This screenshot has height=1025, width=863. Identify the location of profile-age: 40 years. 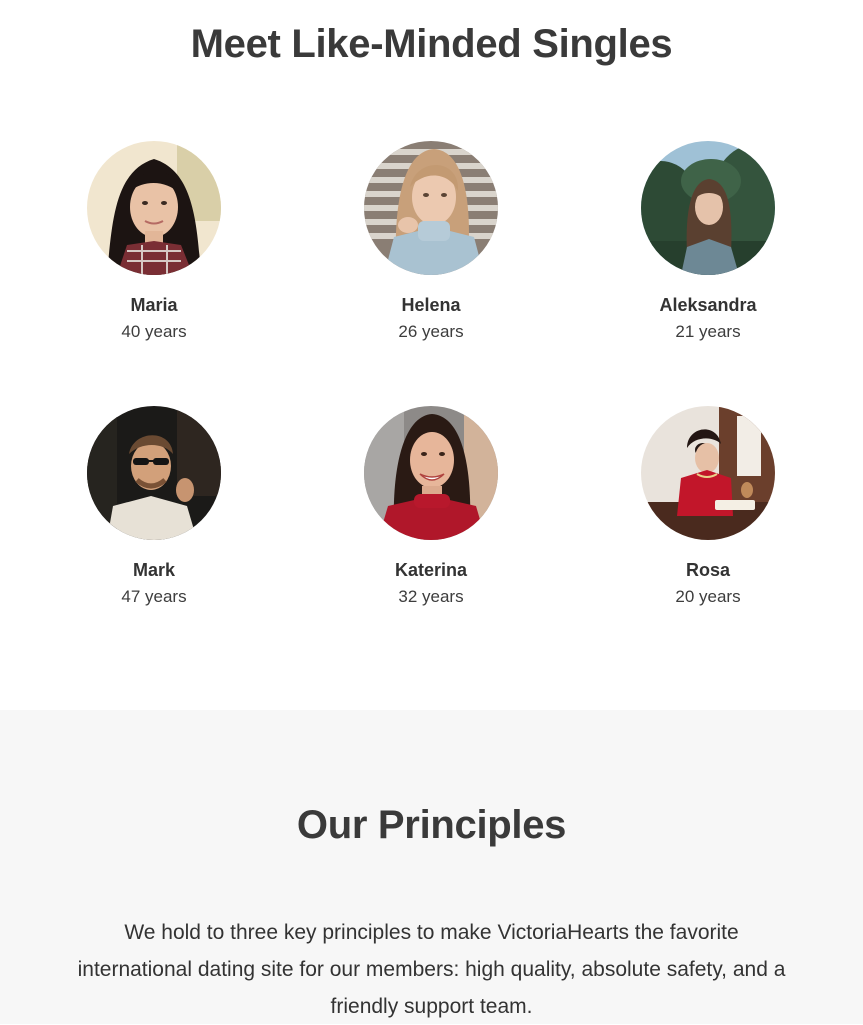
(154, 331).